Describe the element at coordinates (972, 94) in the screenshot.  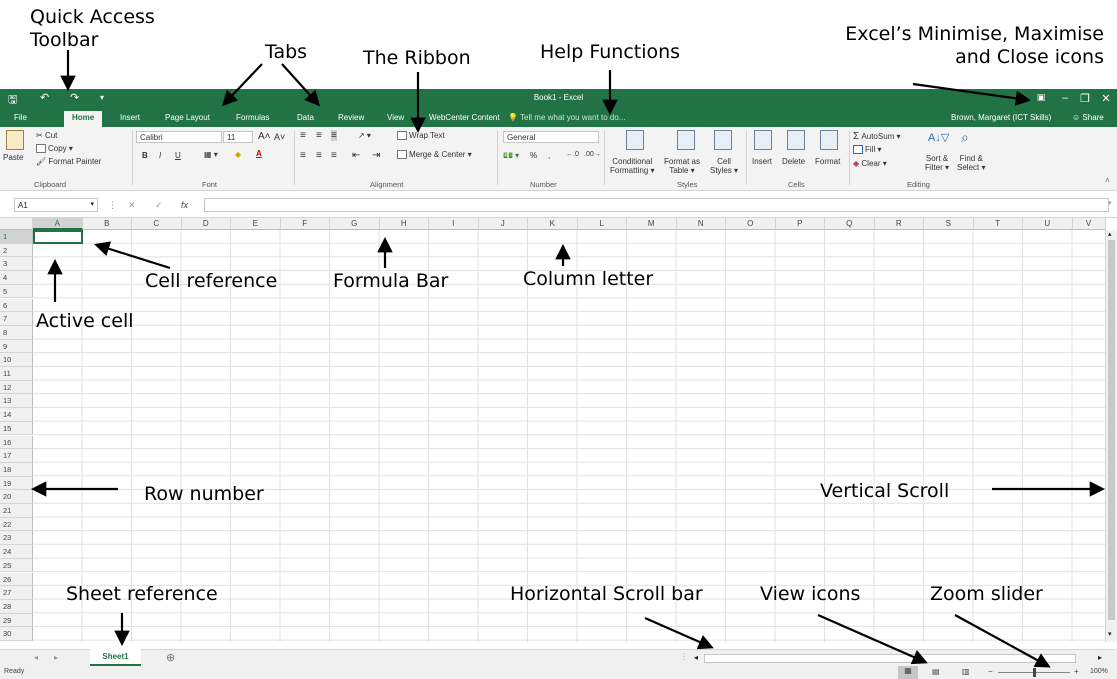
I see `arrow-window-controls` at that location.